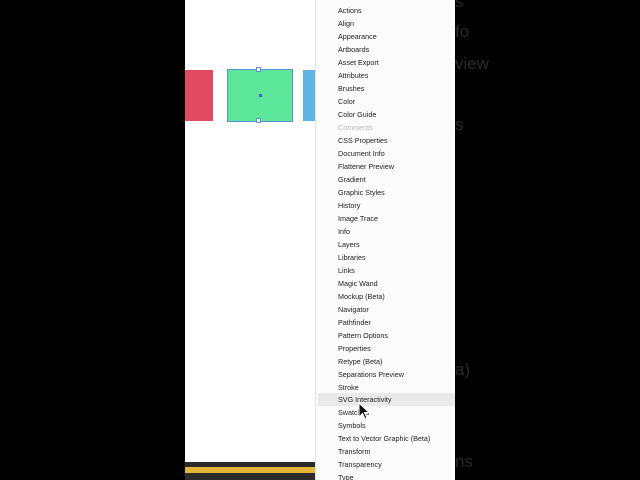  Describe the element at coordinates (386, 205) in the screenshot. I see `menu-item-history: History` at that location.